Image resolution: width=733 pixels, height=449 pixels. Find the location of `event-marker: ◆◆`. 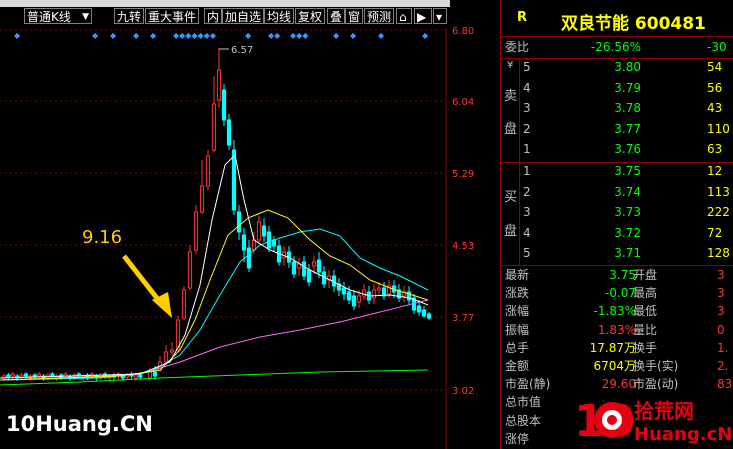

event-marker: ◆◆ is located at coordinates (274, 35).